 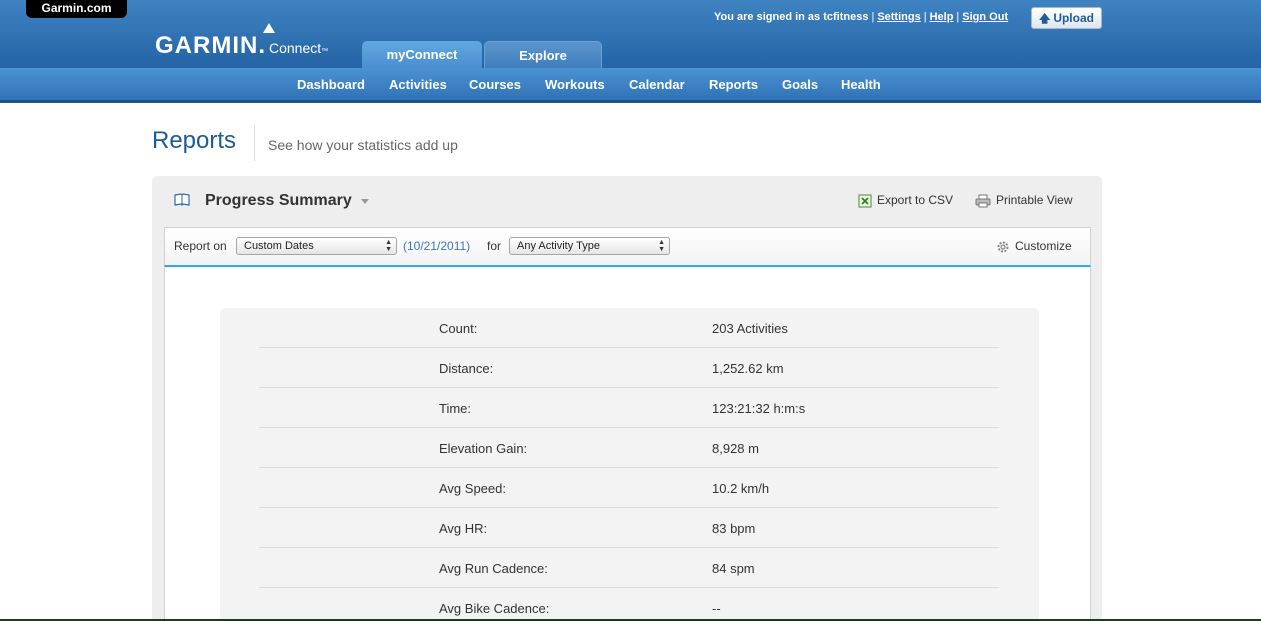 What do you see at coordinates (495, 84) in the screenshot?
I see `subnav-courses: Courses` at bounding box center [495, 84].